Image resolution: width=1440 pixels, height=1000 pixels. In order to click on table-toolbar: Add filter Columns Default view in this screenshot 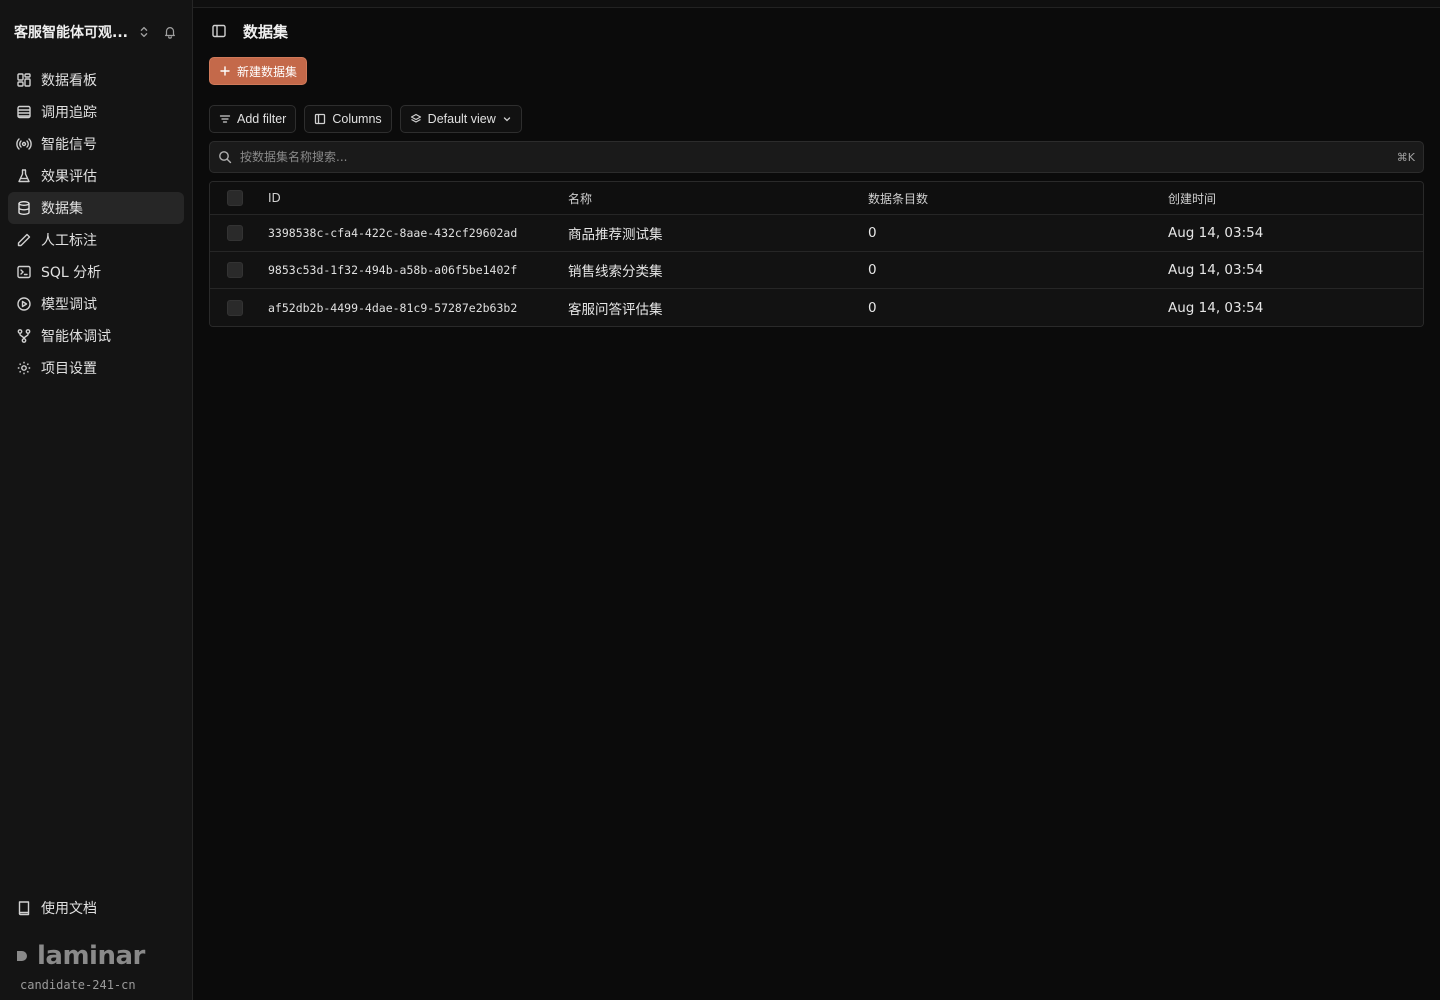, I will do `click(816, 119)`.